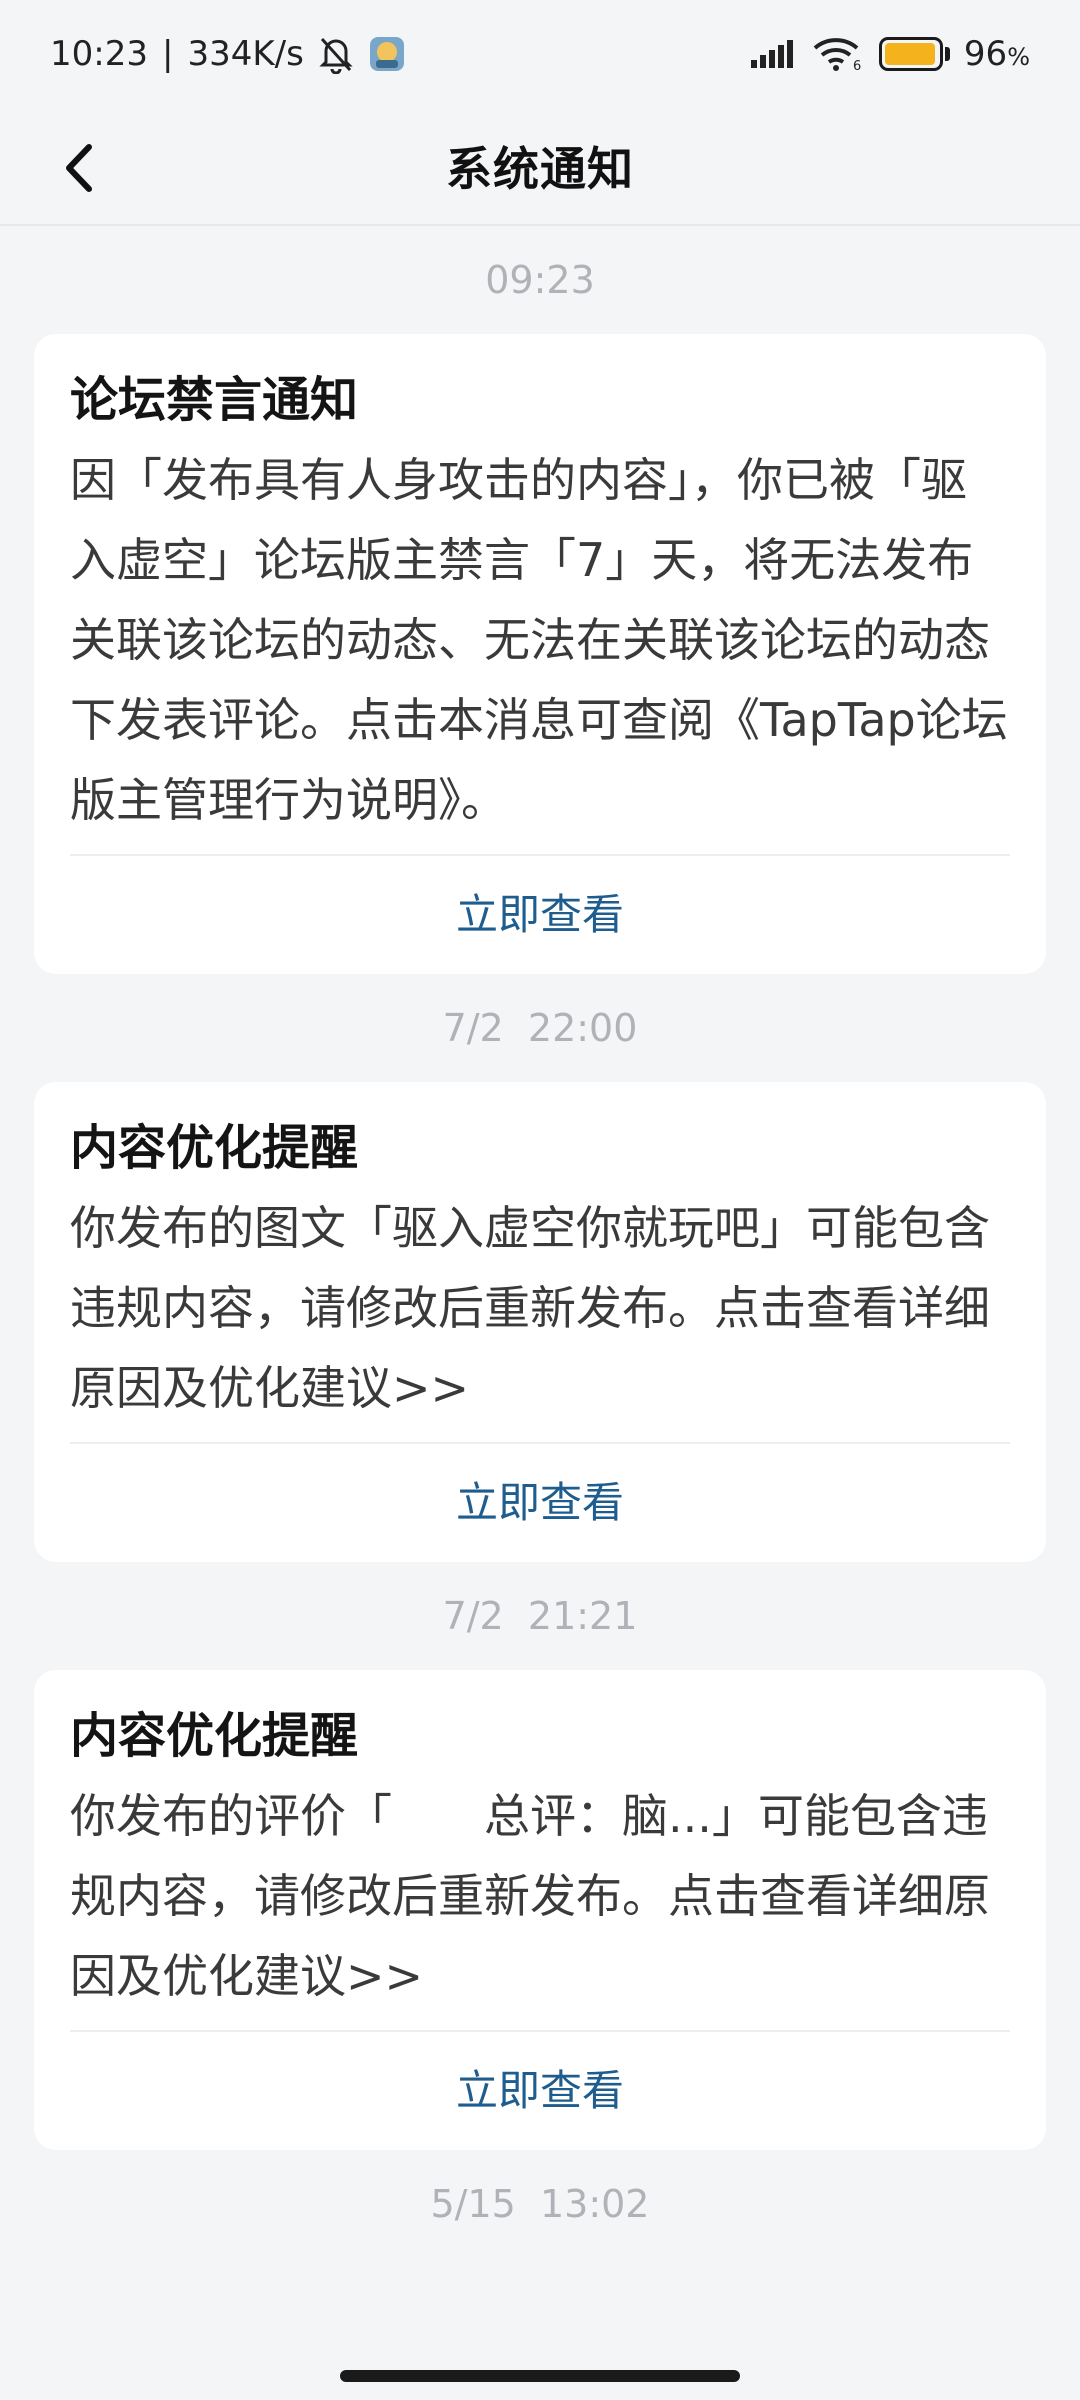 The width and height of the screenshot is (1080, 2400). What do you see at coordinates (99, 54) in the screenshot?
I see `status-time: 10:23` at bounding box center [99, 54].